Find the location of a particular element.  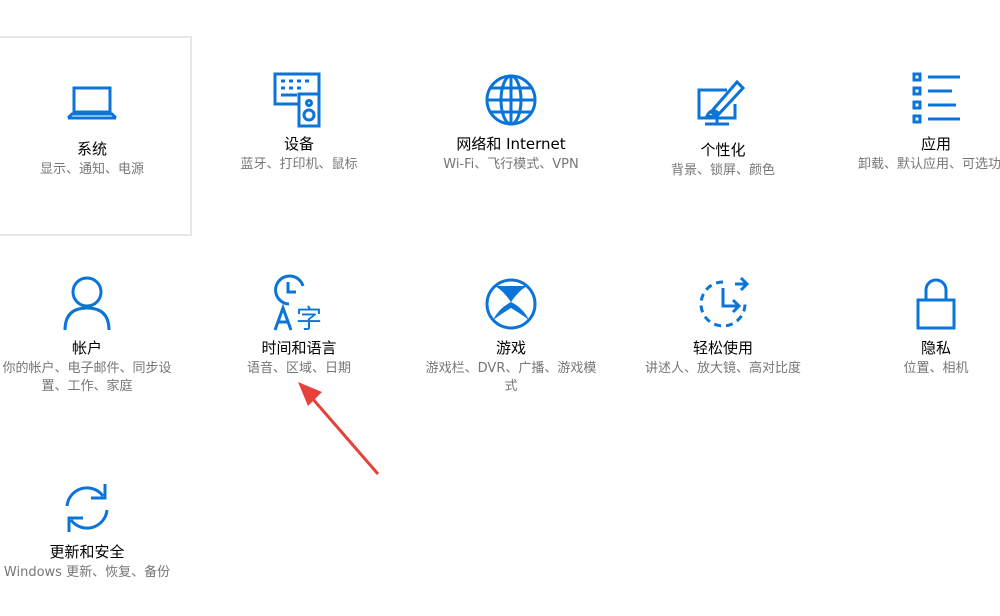

tile-description: Windows 更新、恢复、备份 is located at coordinates (87, 572).